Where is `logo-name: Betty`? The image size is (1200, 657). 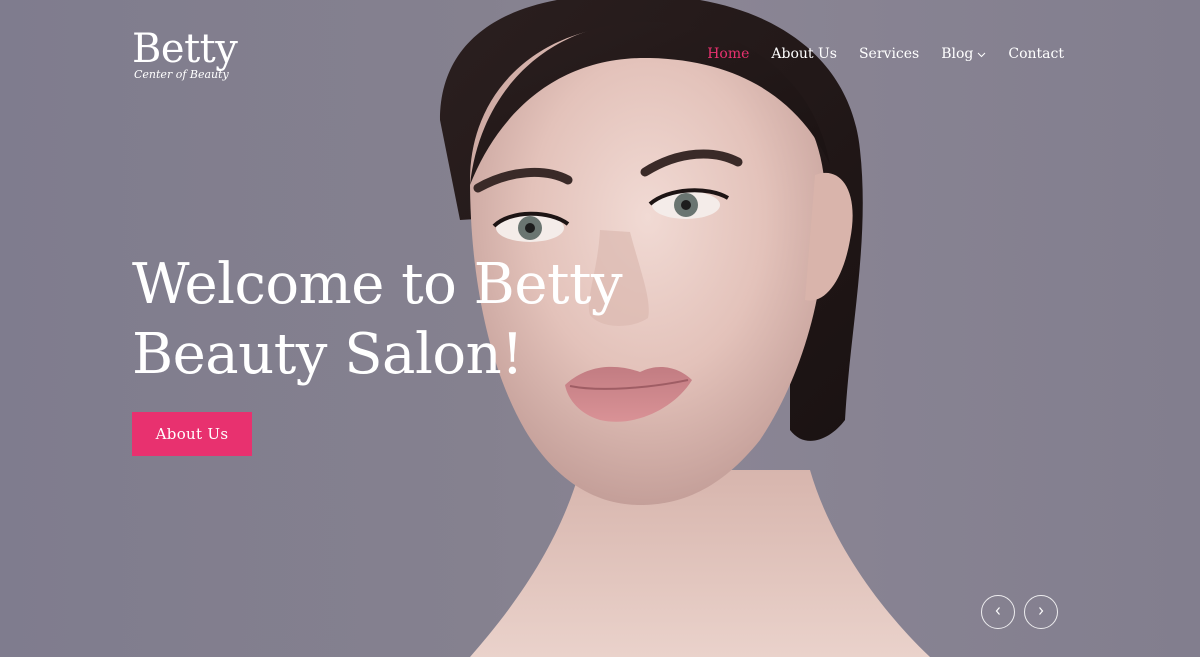
logo-name: Betty is located at coordinates (185, 49).